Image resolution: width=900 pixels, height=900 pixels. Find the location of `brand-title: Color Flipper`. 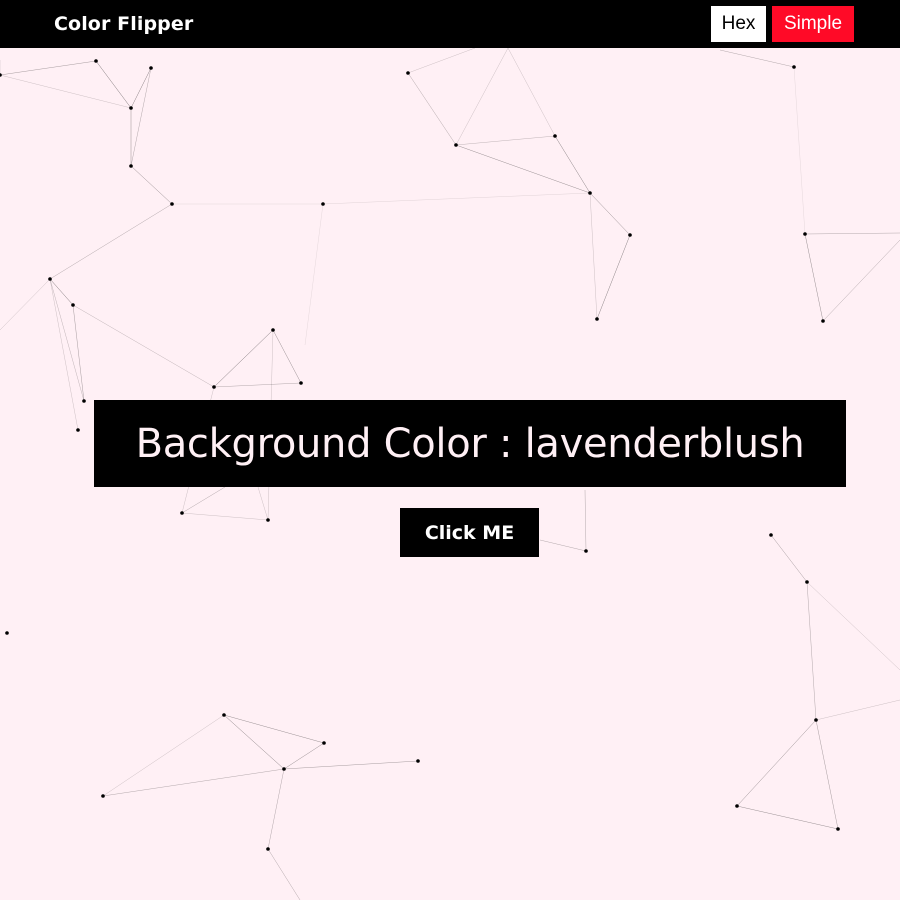

brand-title: Color Flipper is located at coordinates (123, 24).